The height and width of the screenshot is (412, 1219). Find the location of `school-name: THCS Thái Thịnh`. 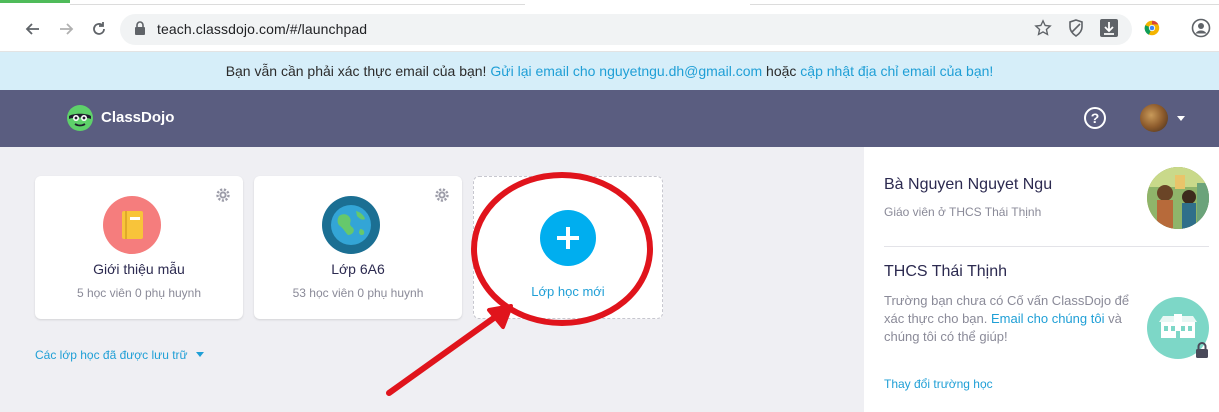

school-name: THCS Thái Thịnh is located at coordinates (946, 271).